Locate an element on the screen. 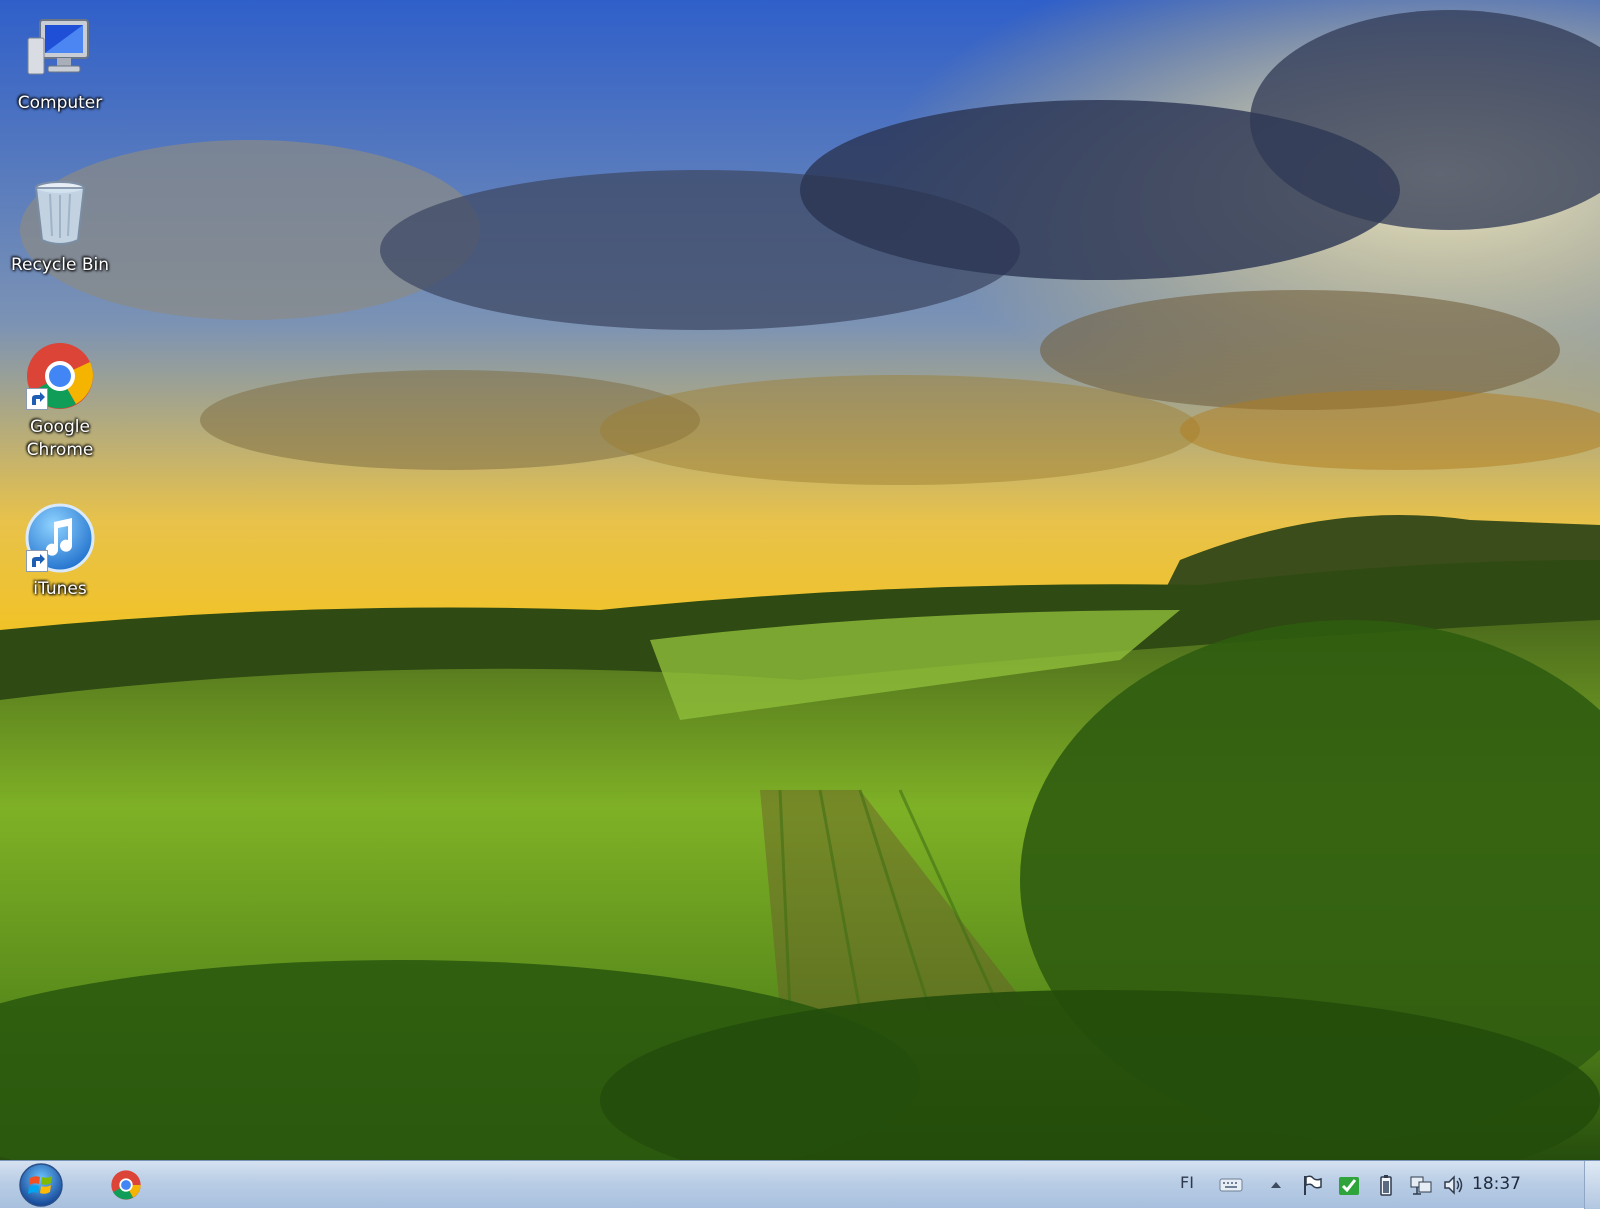  volume-icon is located at coordinates (1454, 1185).